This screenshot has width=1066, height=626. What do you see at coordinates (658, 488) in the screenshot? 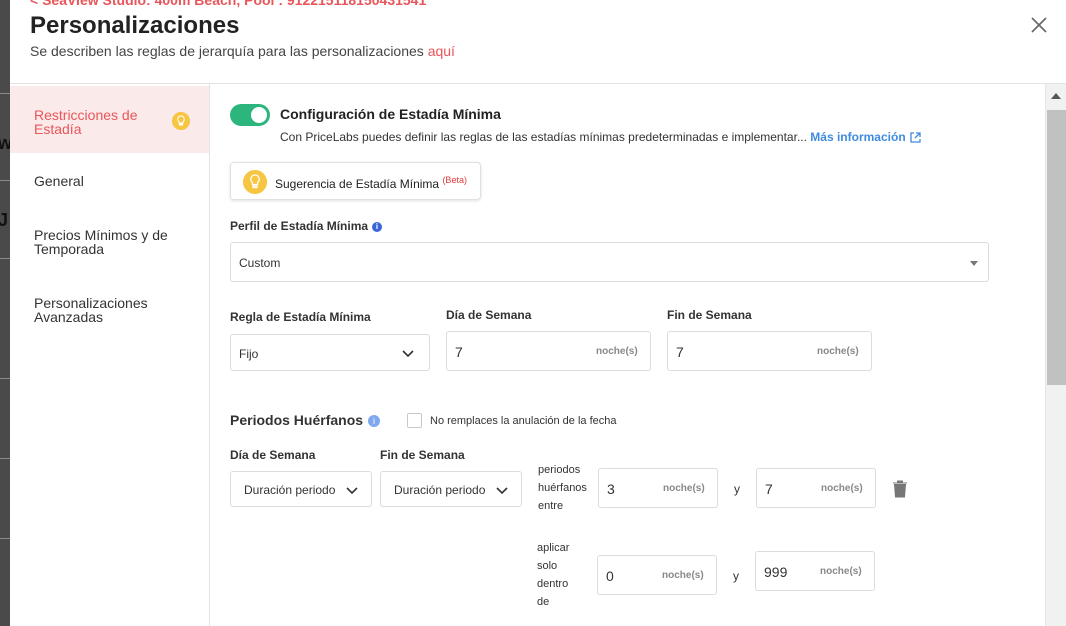
I see `orphan-between-min-input: 3 noche(s)` at bounding box center [658, 488].